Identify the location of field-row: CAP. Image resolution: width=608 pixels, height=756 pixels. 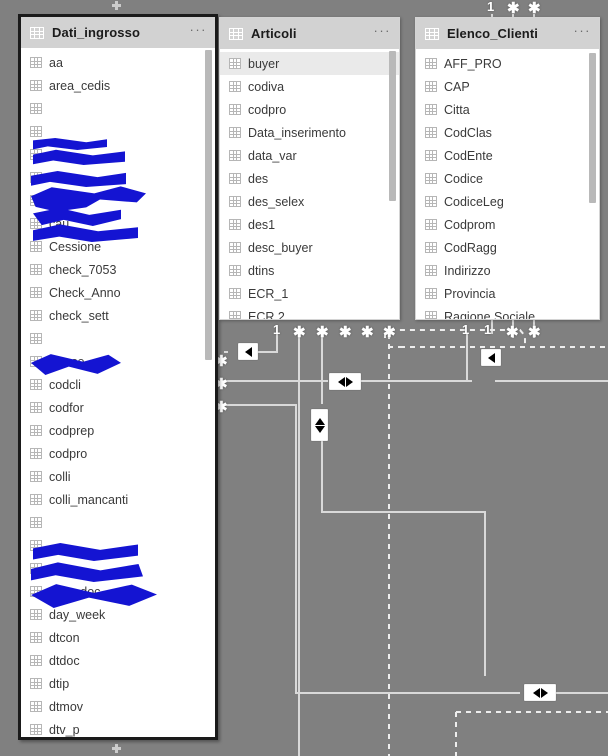
(507, 86).